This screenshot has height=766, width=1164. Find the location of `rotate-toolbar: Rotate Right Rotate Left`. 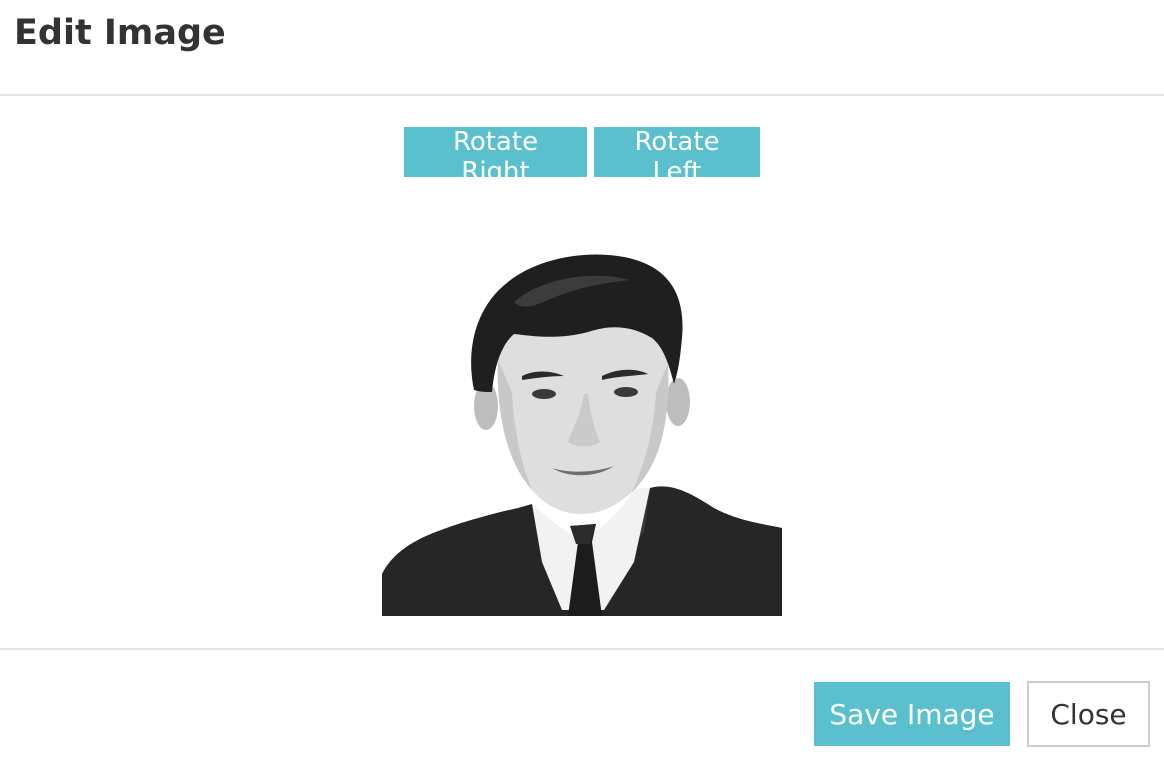

rotate-toolbar: Rotate Right Rotate Left is located at coordinates (582, 157).